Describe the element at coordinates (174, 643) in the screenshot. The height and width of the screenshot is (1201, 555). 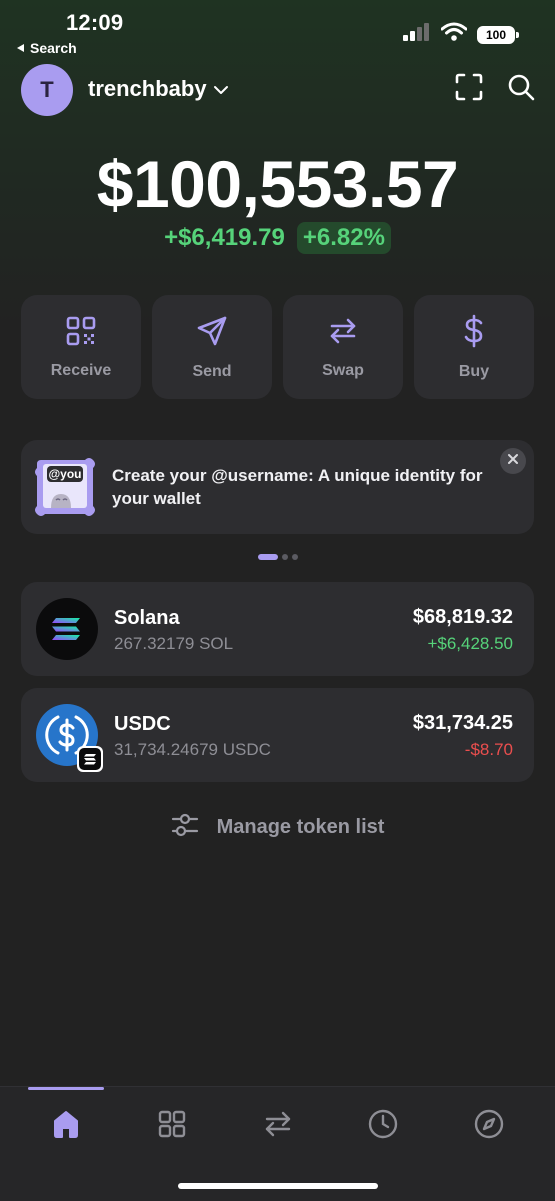
I see `token-amount: 267.32179 SOL` at that location.